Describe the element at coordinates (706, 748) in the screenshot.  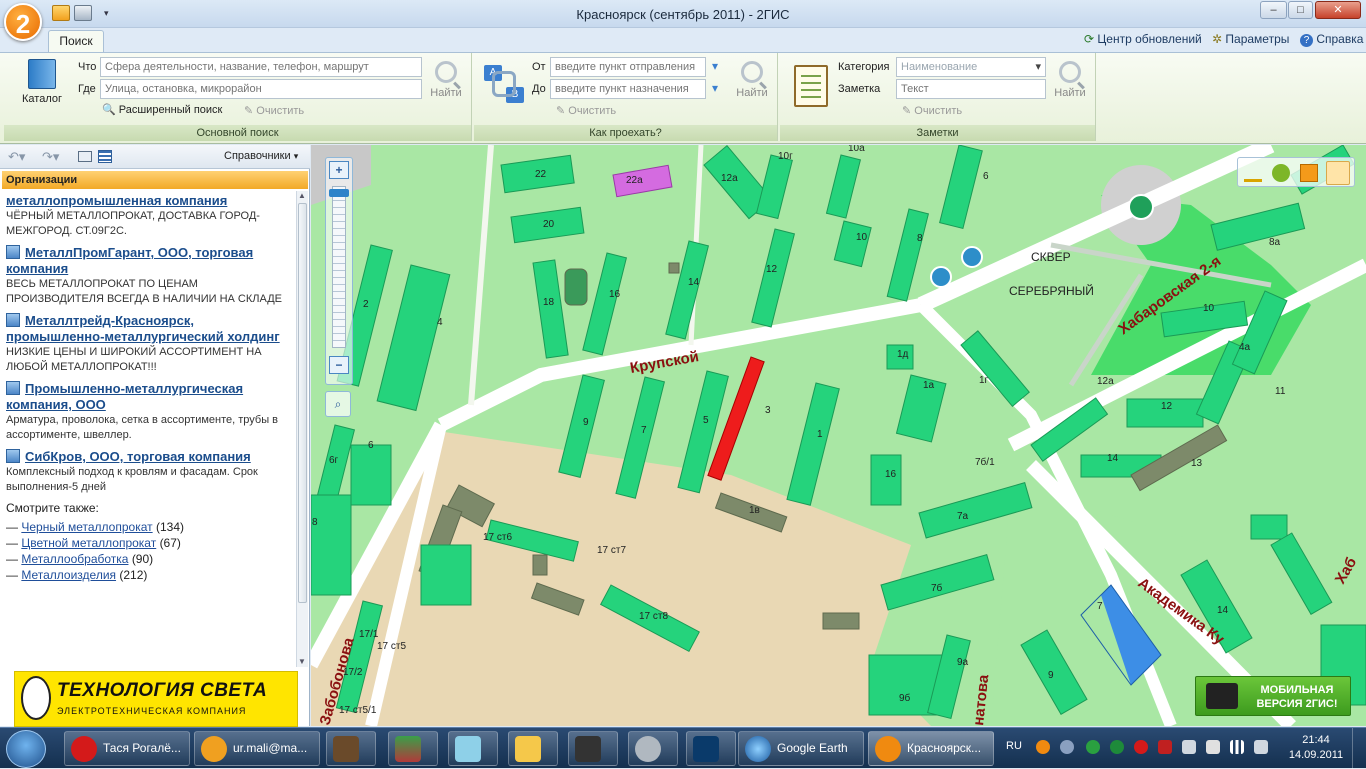
I see `photoshop-icon` at that location.